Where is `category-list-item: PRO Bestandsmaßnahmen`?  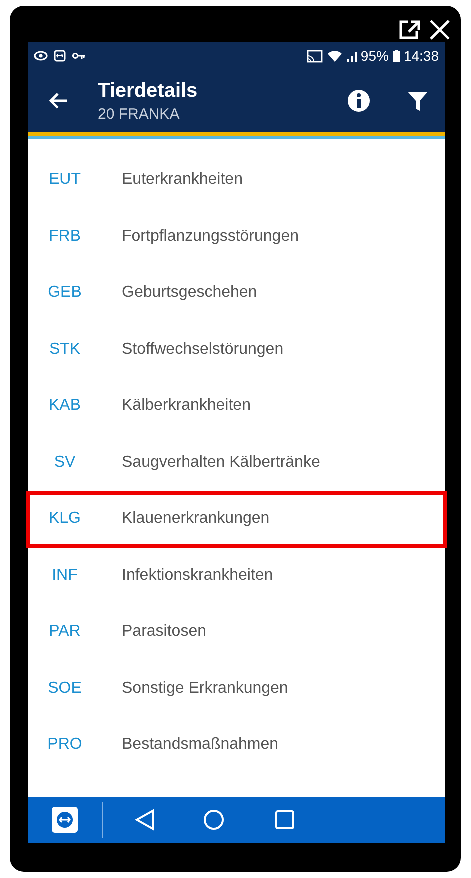
category-list-item: PRO Bestandsmaßnahmen is located at coordinates (236, 745).